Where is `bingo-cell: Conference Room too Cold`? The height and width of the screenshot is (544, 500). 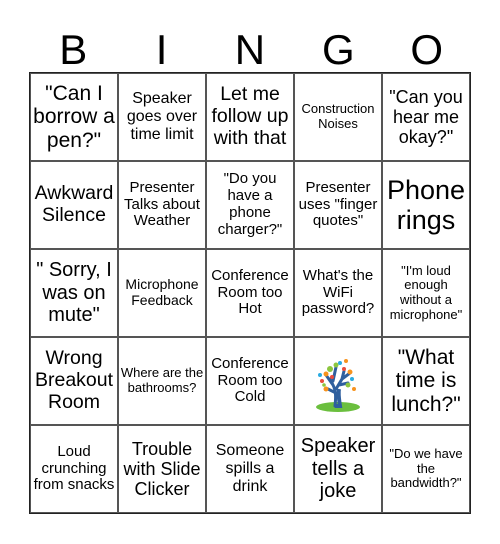
bingo-cell: Conference Room too Cold is located at coordinates (250, 381).